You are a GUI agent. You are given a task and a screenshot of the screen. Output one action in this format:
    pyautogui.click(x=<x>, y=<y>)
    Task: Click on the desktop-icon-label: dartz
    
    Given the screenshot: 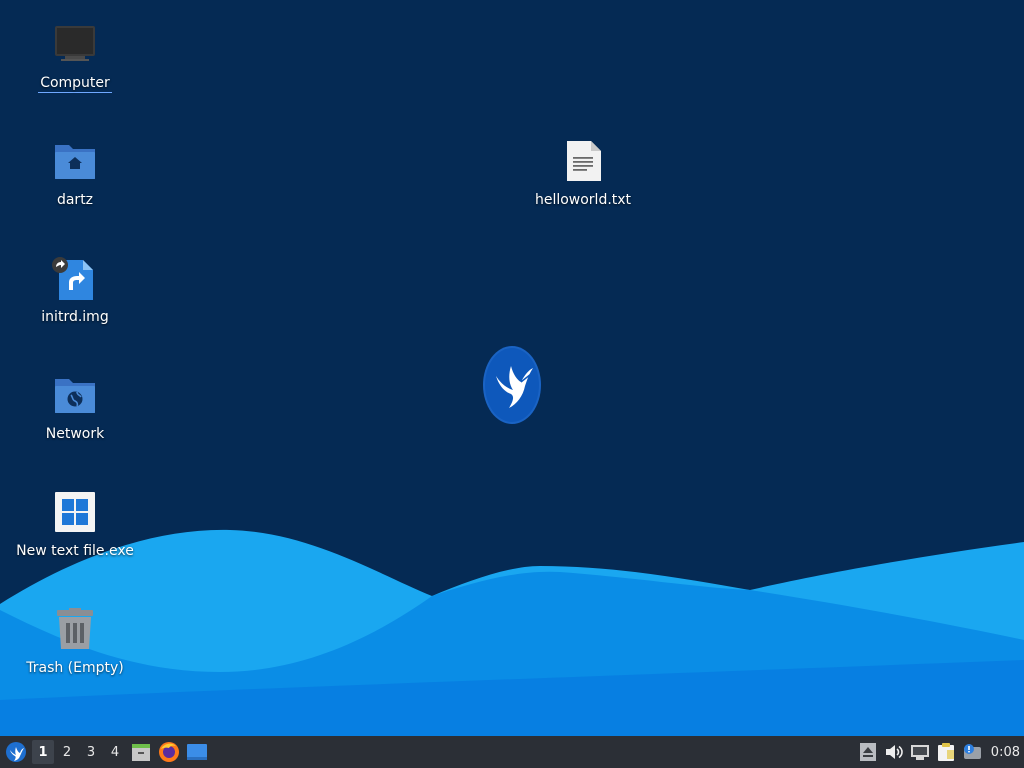 What is the action you would take?
    pyautogui.click(x=75, y=200)
    